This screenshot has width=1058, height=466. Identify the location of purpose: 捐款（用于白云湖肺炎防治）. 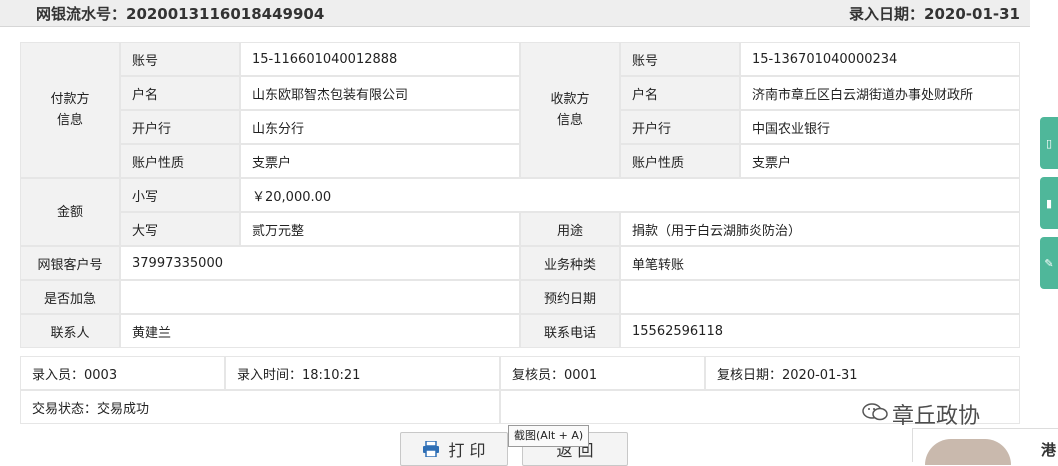
(820, 229).